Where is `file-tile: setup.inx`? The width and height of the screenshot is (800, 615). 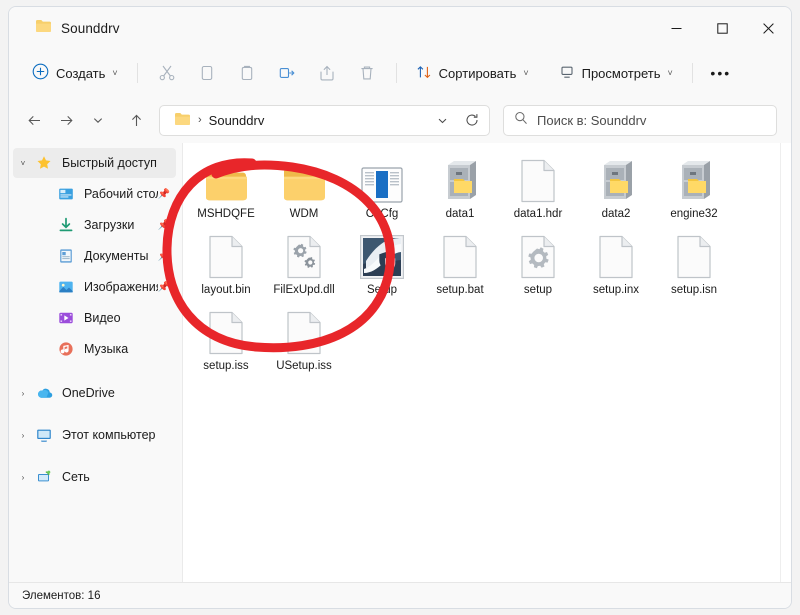 file-tile: setup.inx is located at coordinates (616, 263).